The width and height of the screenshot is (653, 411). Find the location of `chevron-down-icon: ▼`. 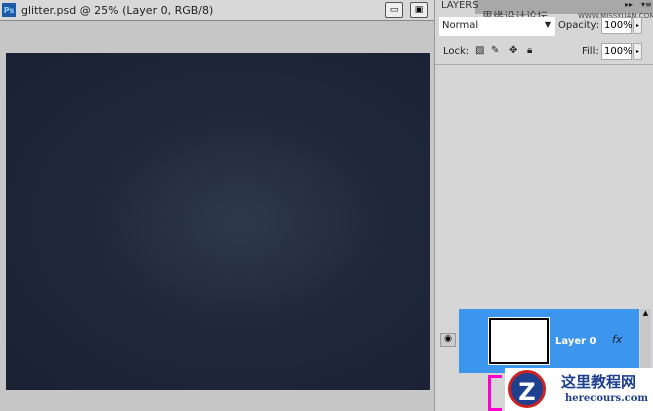

chevron-down-icon: ▼ is located at coordinates (547, 24).